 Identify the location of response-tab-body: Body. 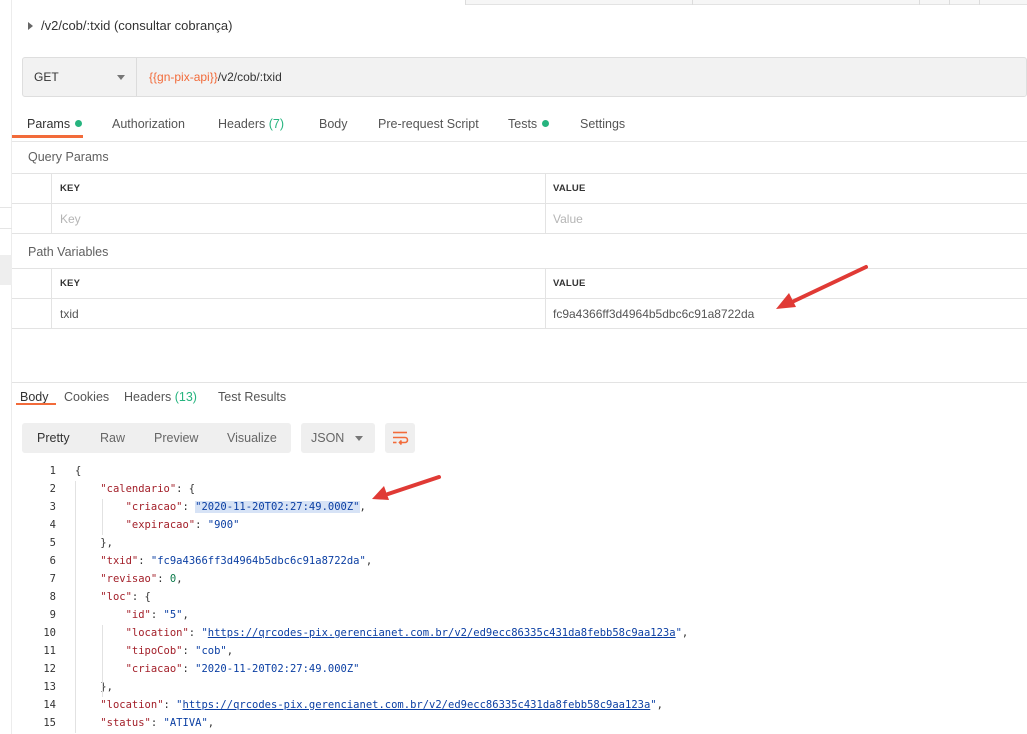
(34, 397).